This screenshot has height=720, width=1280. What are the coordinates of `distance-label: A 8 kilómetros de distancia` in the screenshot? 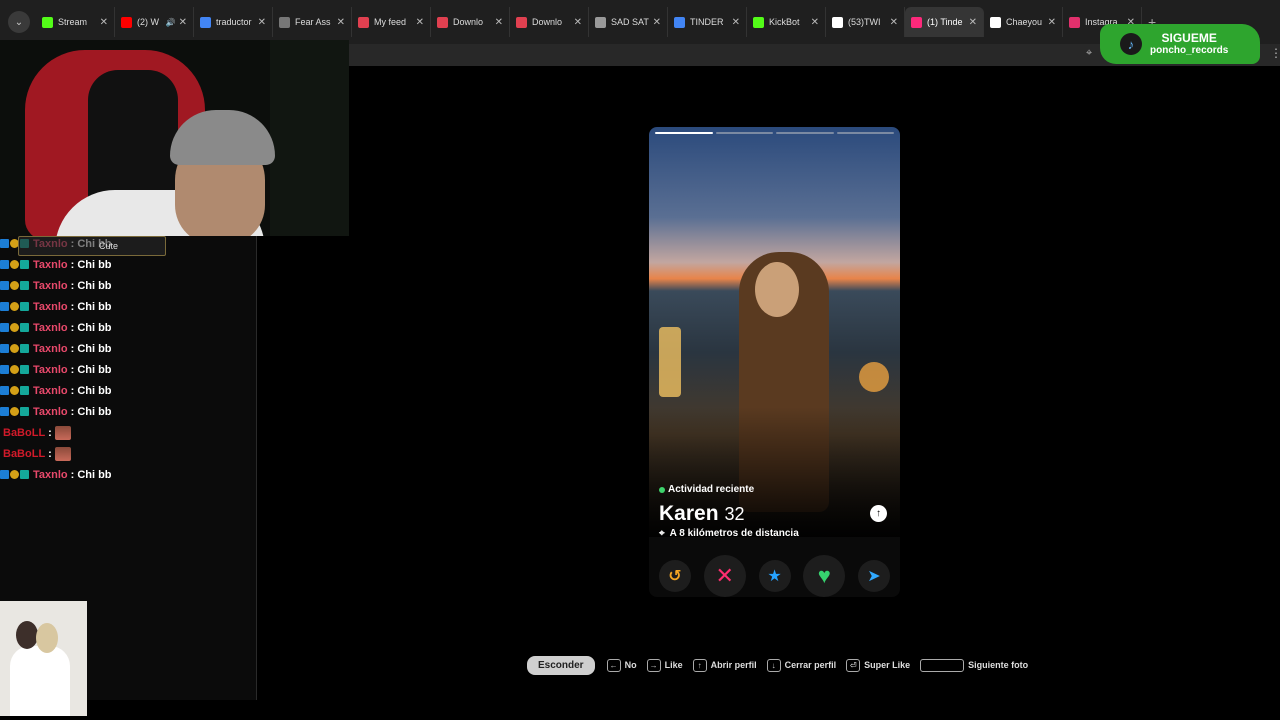 It's located at (734, 533).